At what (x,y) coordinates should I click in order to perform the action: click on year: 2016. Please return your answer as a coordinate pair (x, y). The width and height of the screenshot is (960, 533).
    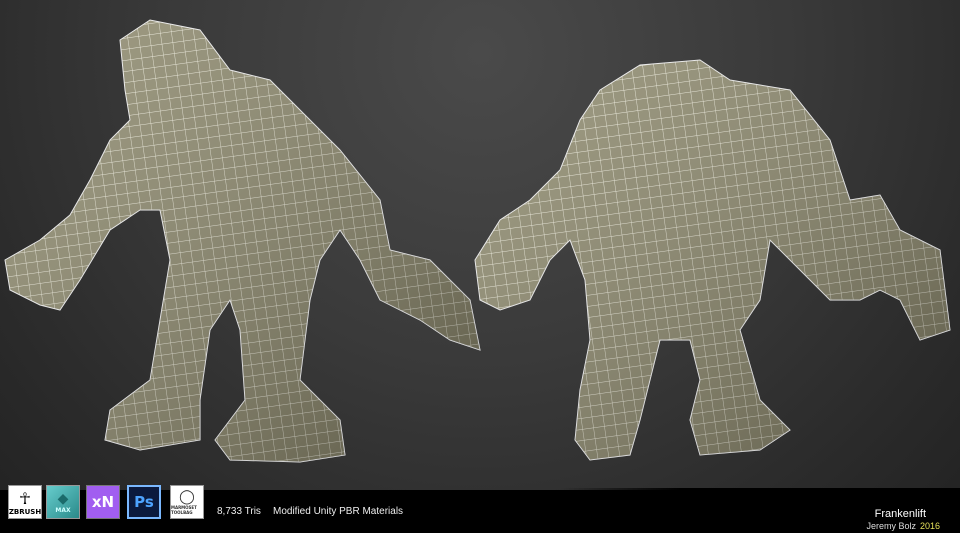
    Looking at the image, I should click on (929, 526).